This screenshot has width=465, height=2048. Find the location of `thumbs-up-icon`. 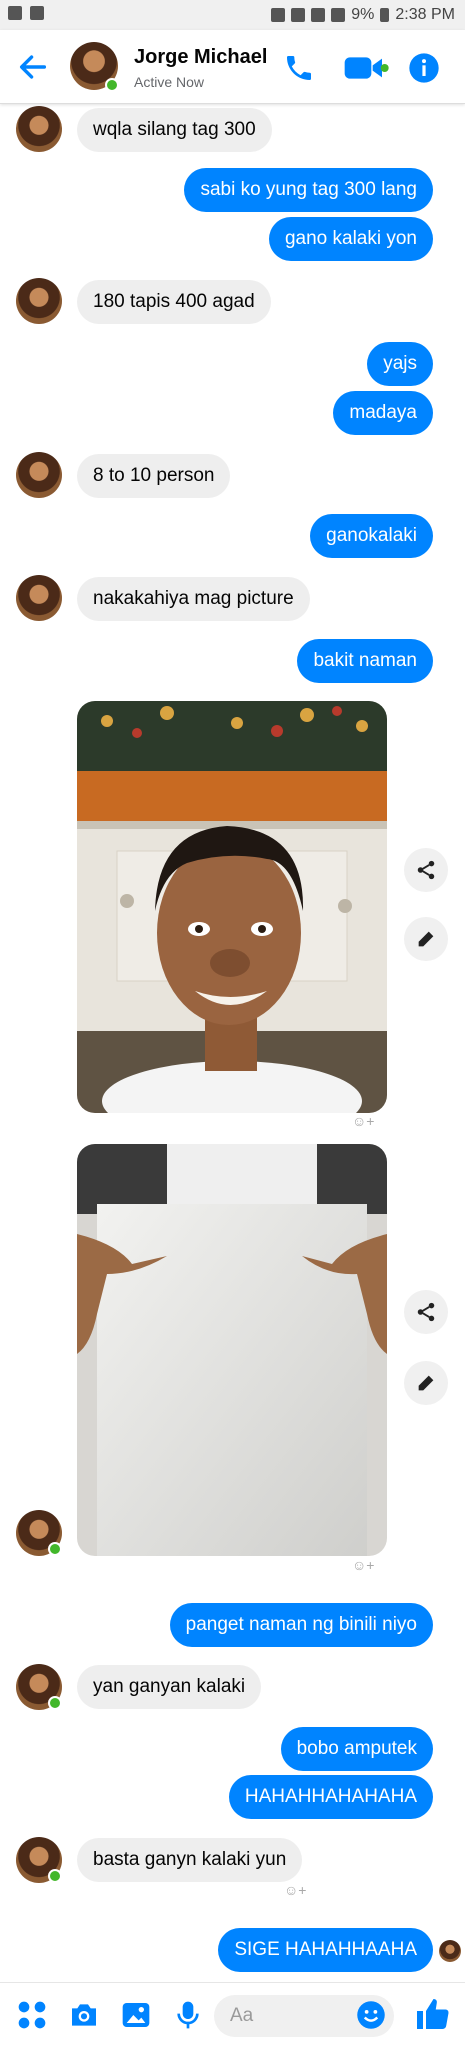

thumbs-up-icon is located at coordinates (432, 2014).